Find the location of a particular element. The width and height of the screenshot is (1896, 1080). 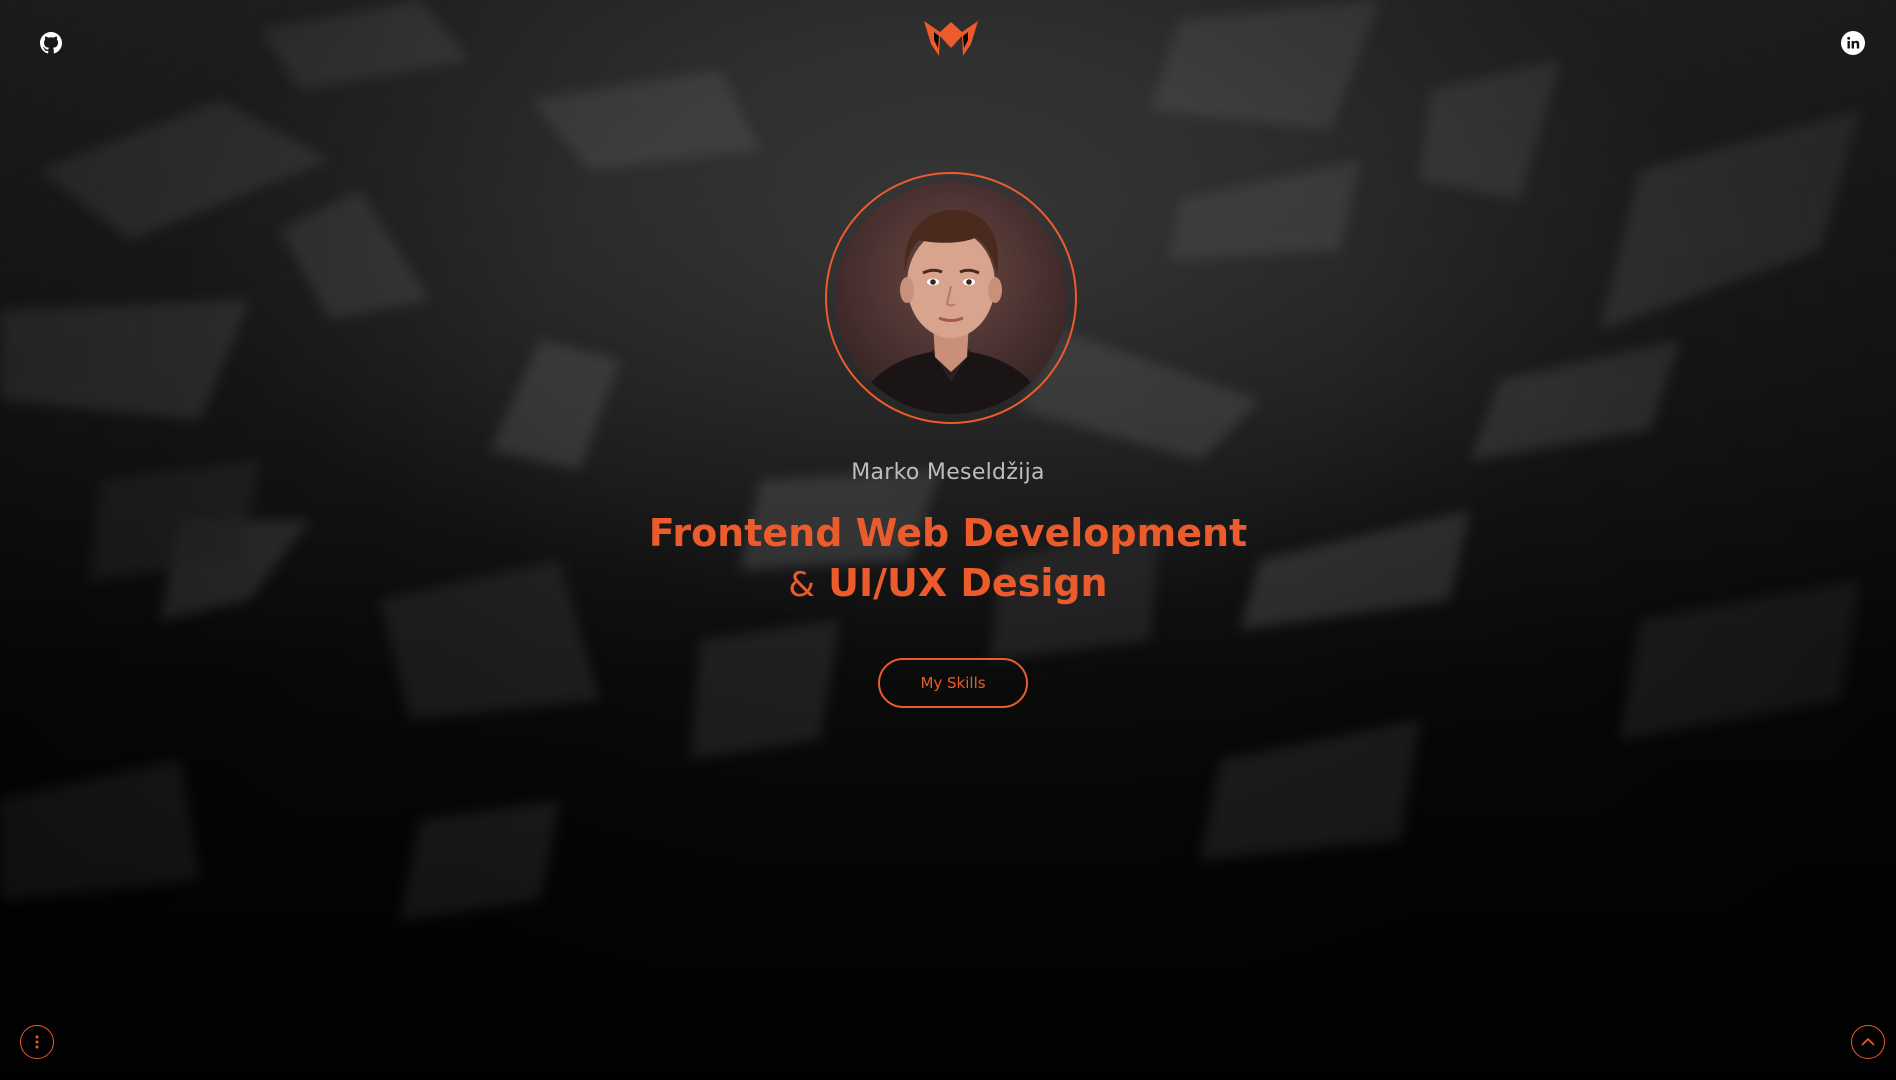

portrait-photo is located at coordinates (951, 298).